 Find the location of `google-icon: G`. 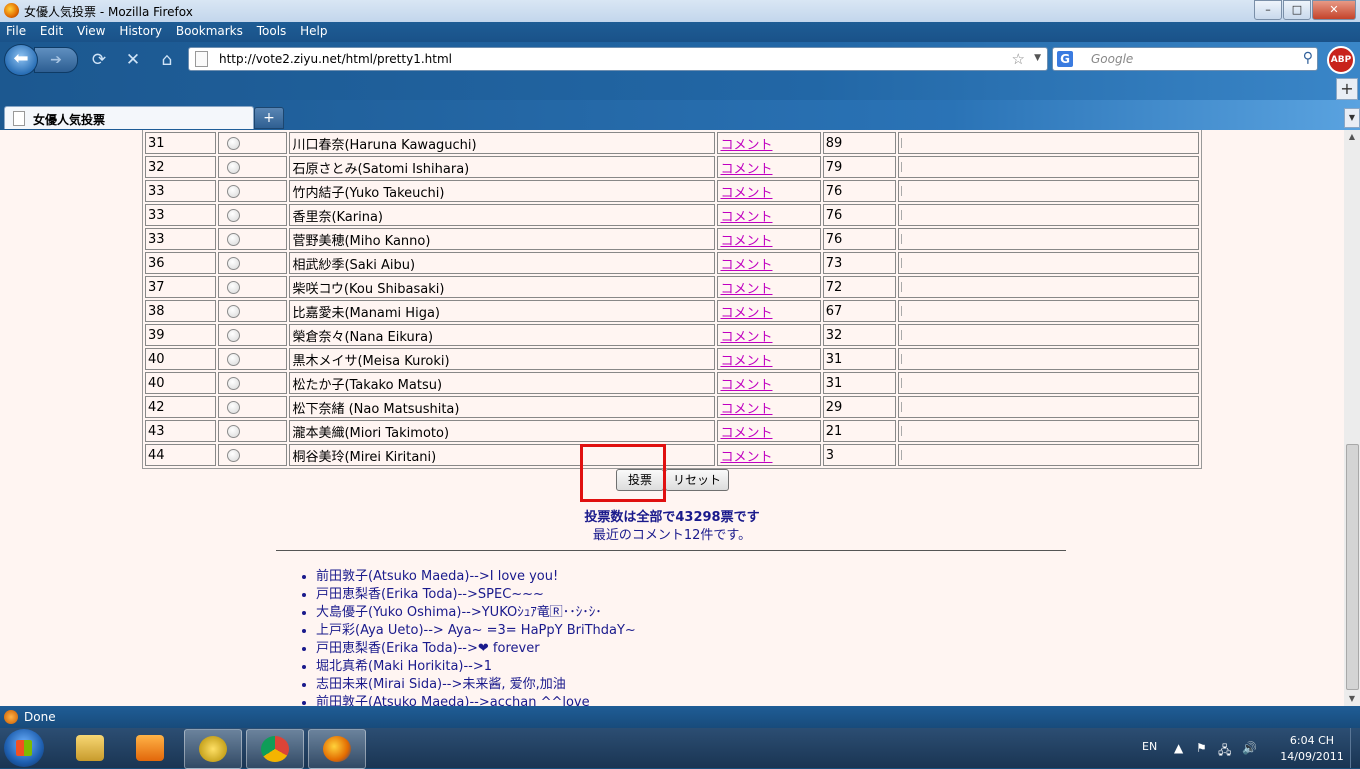

google-icon: G is located at coordinates (1065, 59).